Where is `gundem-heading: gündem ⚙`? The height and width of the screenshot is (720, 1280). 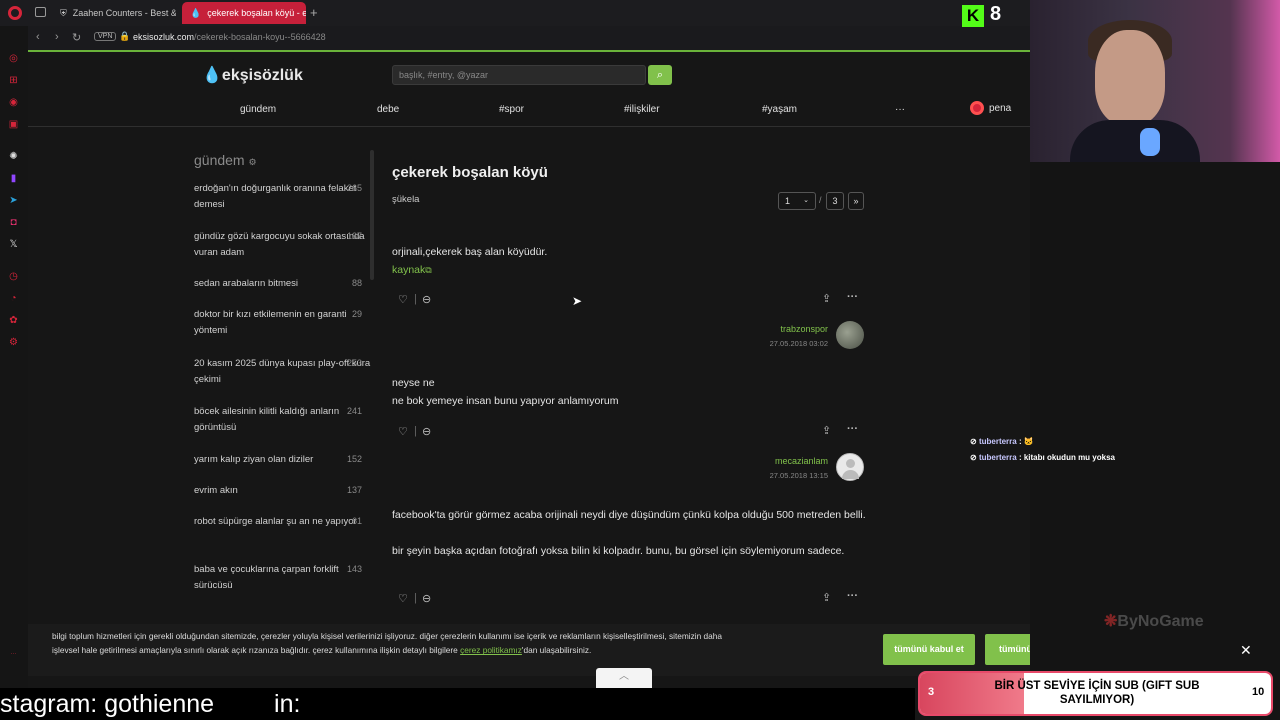 gundem-heading: gündem ⚙ is located at coordinates (225, 160).